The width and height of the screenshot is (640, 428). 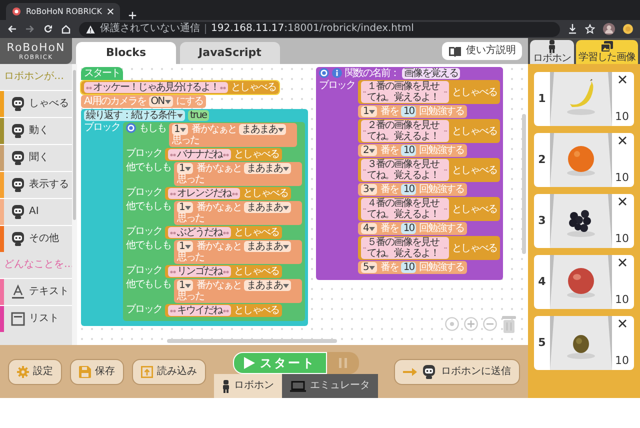 What do you see at coordinates (36, 103) in the screenshot?
I see `category-item: しゃべる` at bounding box center [36, 103].